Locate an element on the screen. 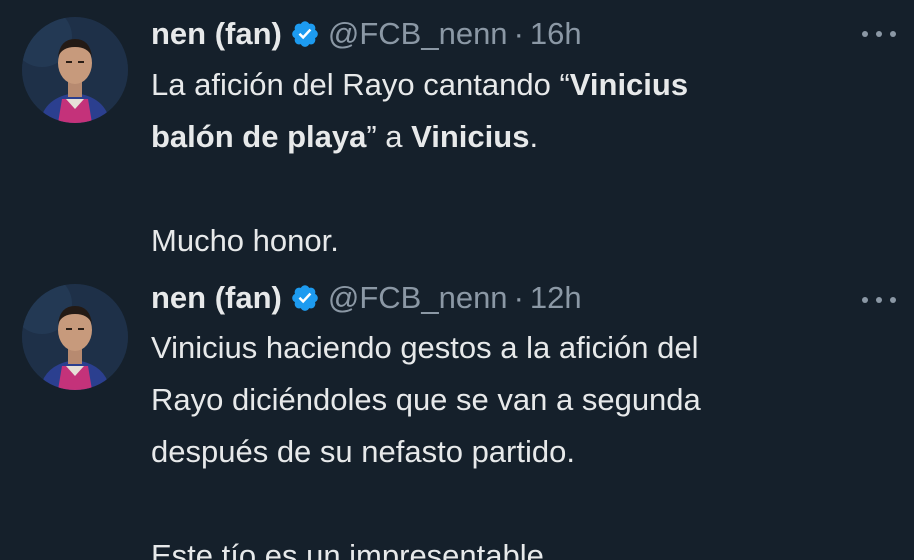 Image resolution: width=914 pixels, height=560 pixels. tweet-text-line: Este tío es un impresentable. is located at coordinates (352, 549).